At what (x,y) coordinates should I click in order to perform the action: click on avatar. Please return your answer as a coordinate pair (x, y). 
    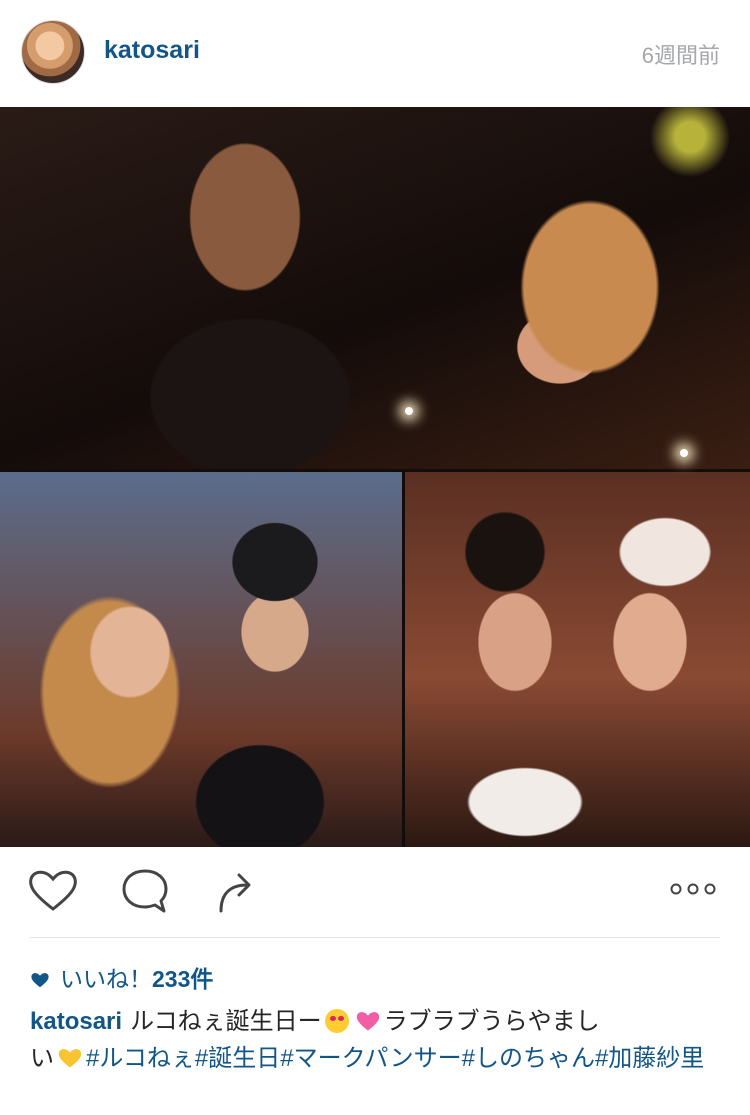
    Looking at the image, I should click on (53, 52).